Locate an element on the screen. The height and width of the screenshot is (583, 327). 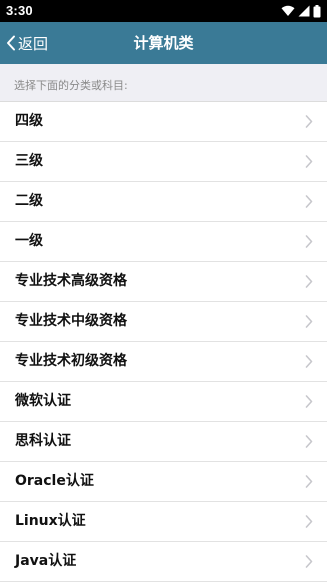
list-item: Oracle认证 is located at coordinates (163, 482).